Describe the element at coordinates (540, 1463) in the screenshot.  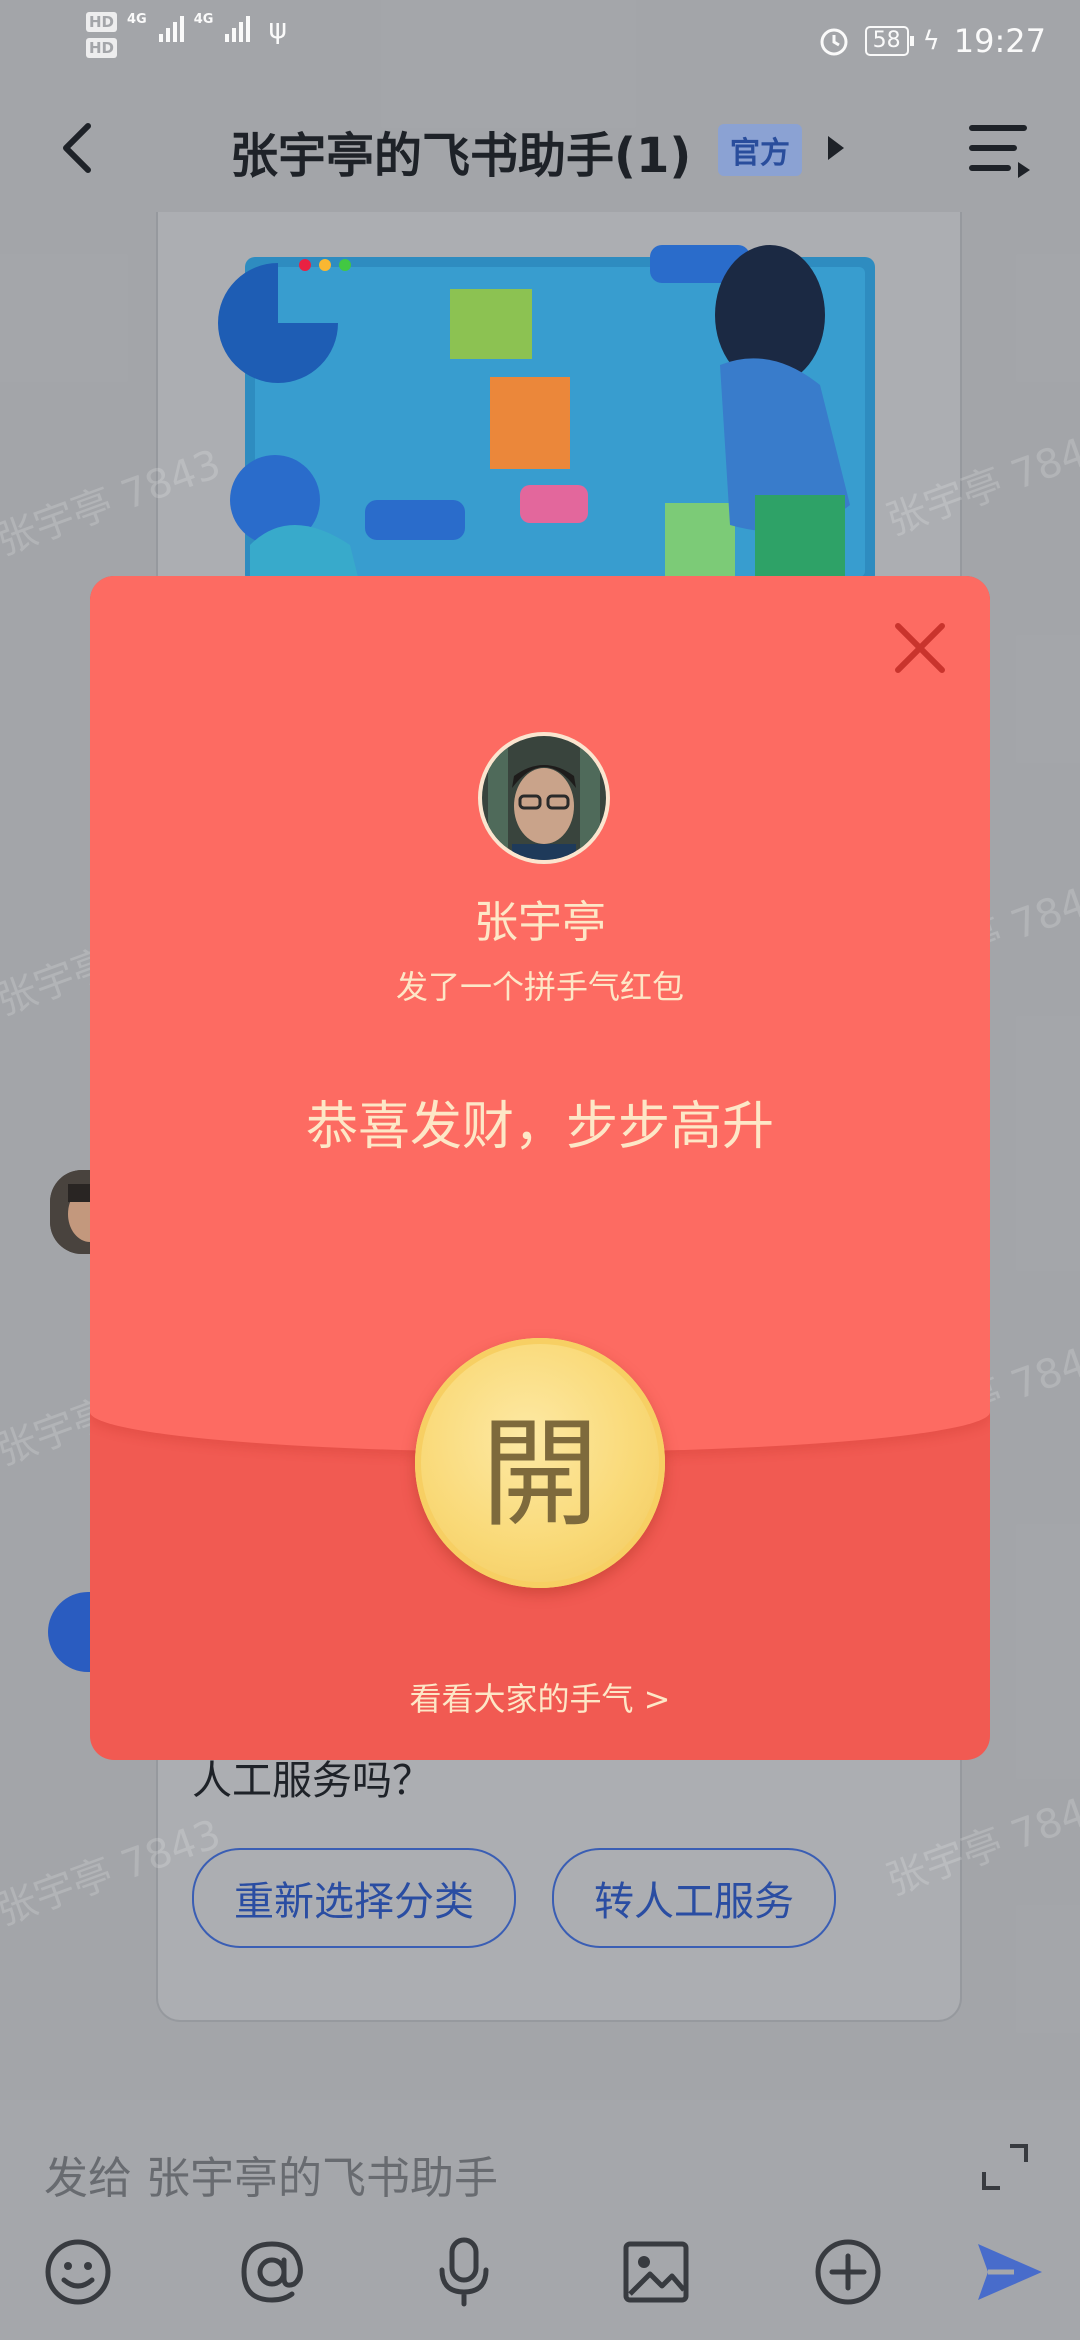
I see `open-packet-button: 開` at that location.